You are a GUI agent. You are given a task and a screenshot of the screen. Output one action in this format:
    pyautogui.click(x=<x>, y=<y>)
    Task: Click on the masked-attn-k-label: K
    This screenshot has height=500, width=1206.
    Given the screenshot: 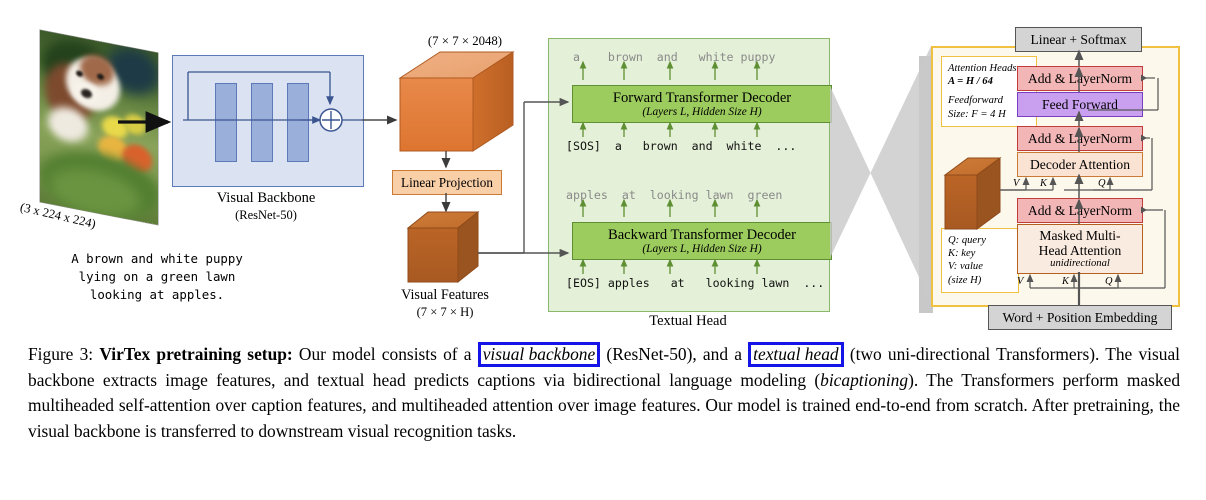 What is the action you would take?
    pyautogui.click(x=1065, y=281)
    